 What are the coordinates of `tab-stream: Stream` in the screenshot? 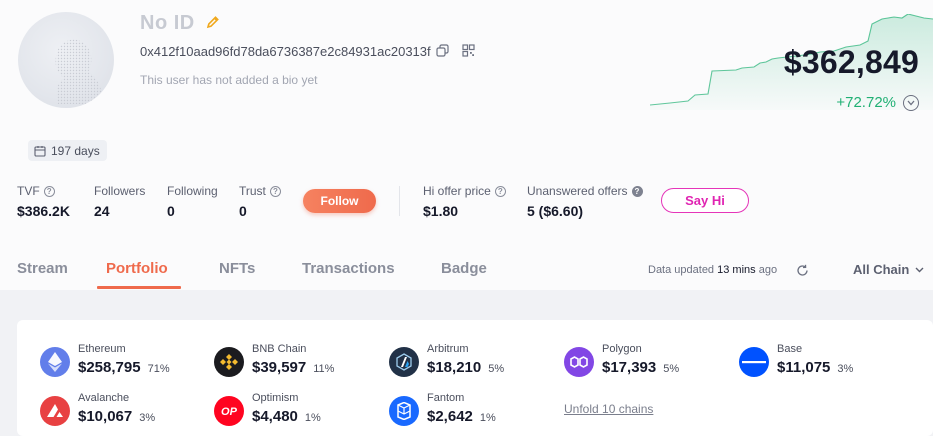 It's located at (42, 268).